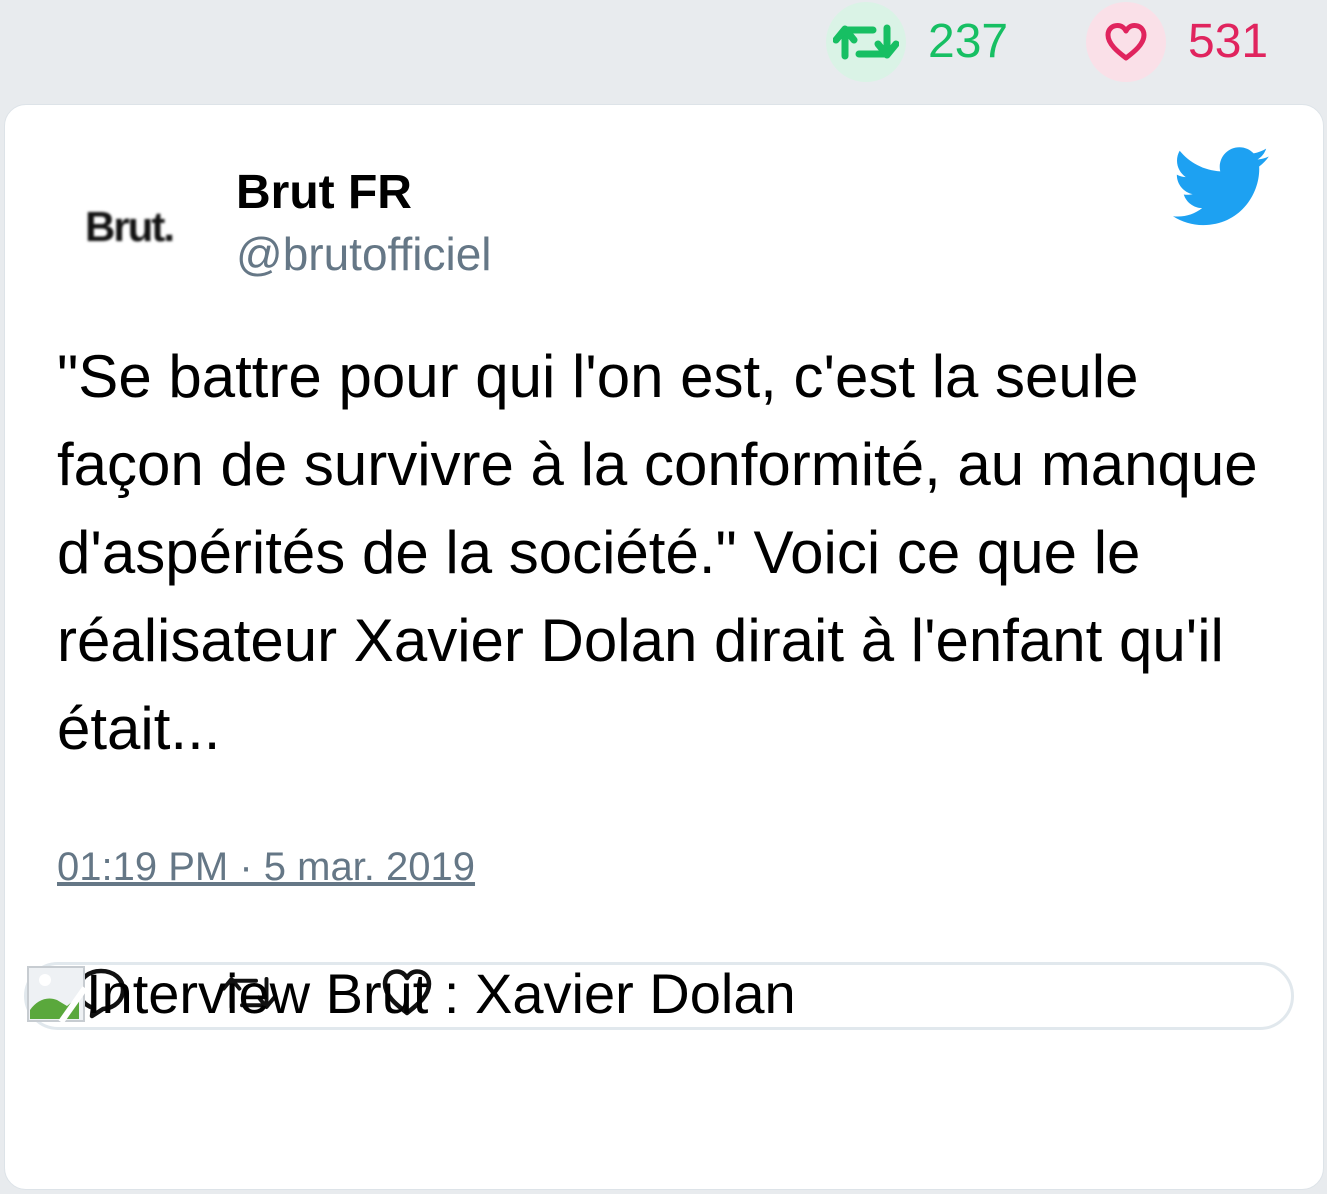 This screenshot has width=1327, height=1194. What do you see at coordinates (866, 42) in the screenshot?
I see `retweet-icon` at bounding box center [866, 42].